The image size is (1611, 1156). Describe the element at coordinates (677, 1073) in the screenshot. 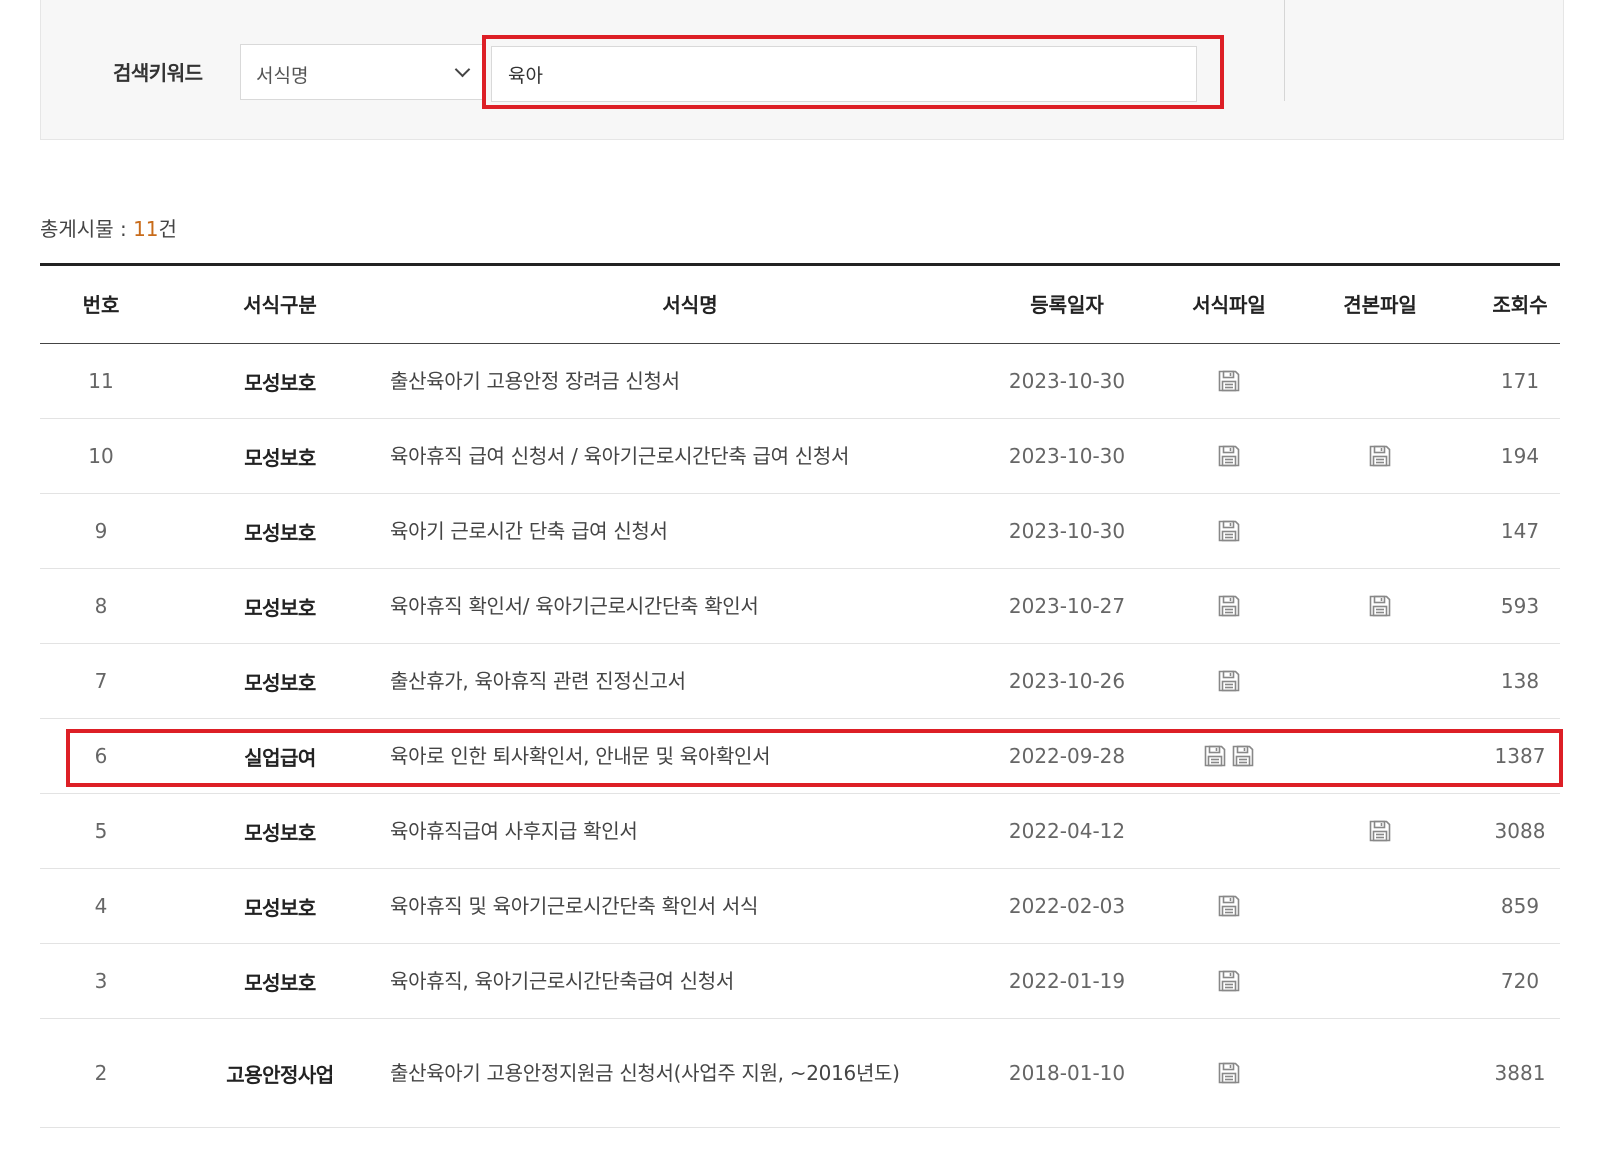

I see `row-title-link: 출산육아기 고용안정지원금 신청서(사업주 지원, ~2016년도)` at that location.